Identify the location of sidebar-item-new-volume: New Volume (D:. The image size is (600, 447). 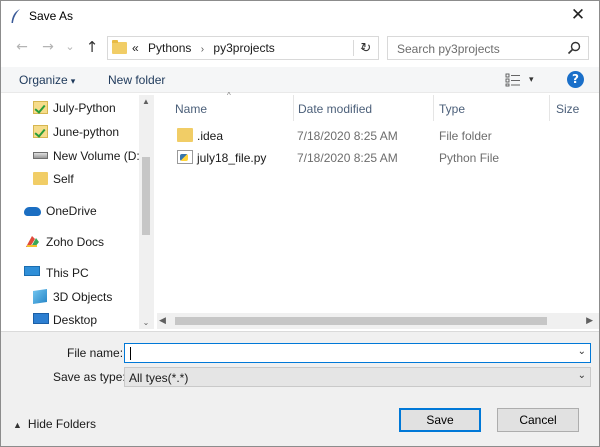
(71, 156).